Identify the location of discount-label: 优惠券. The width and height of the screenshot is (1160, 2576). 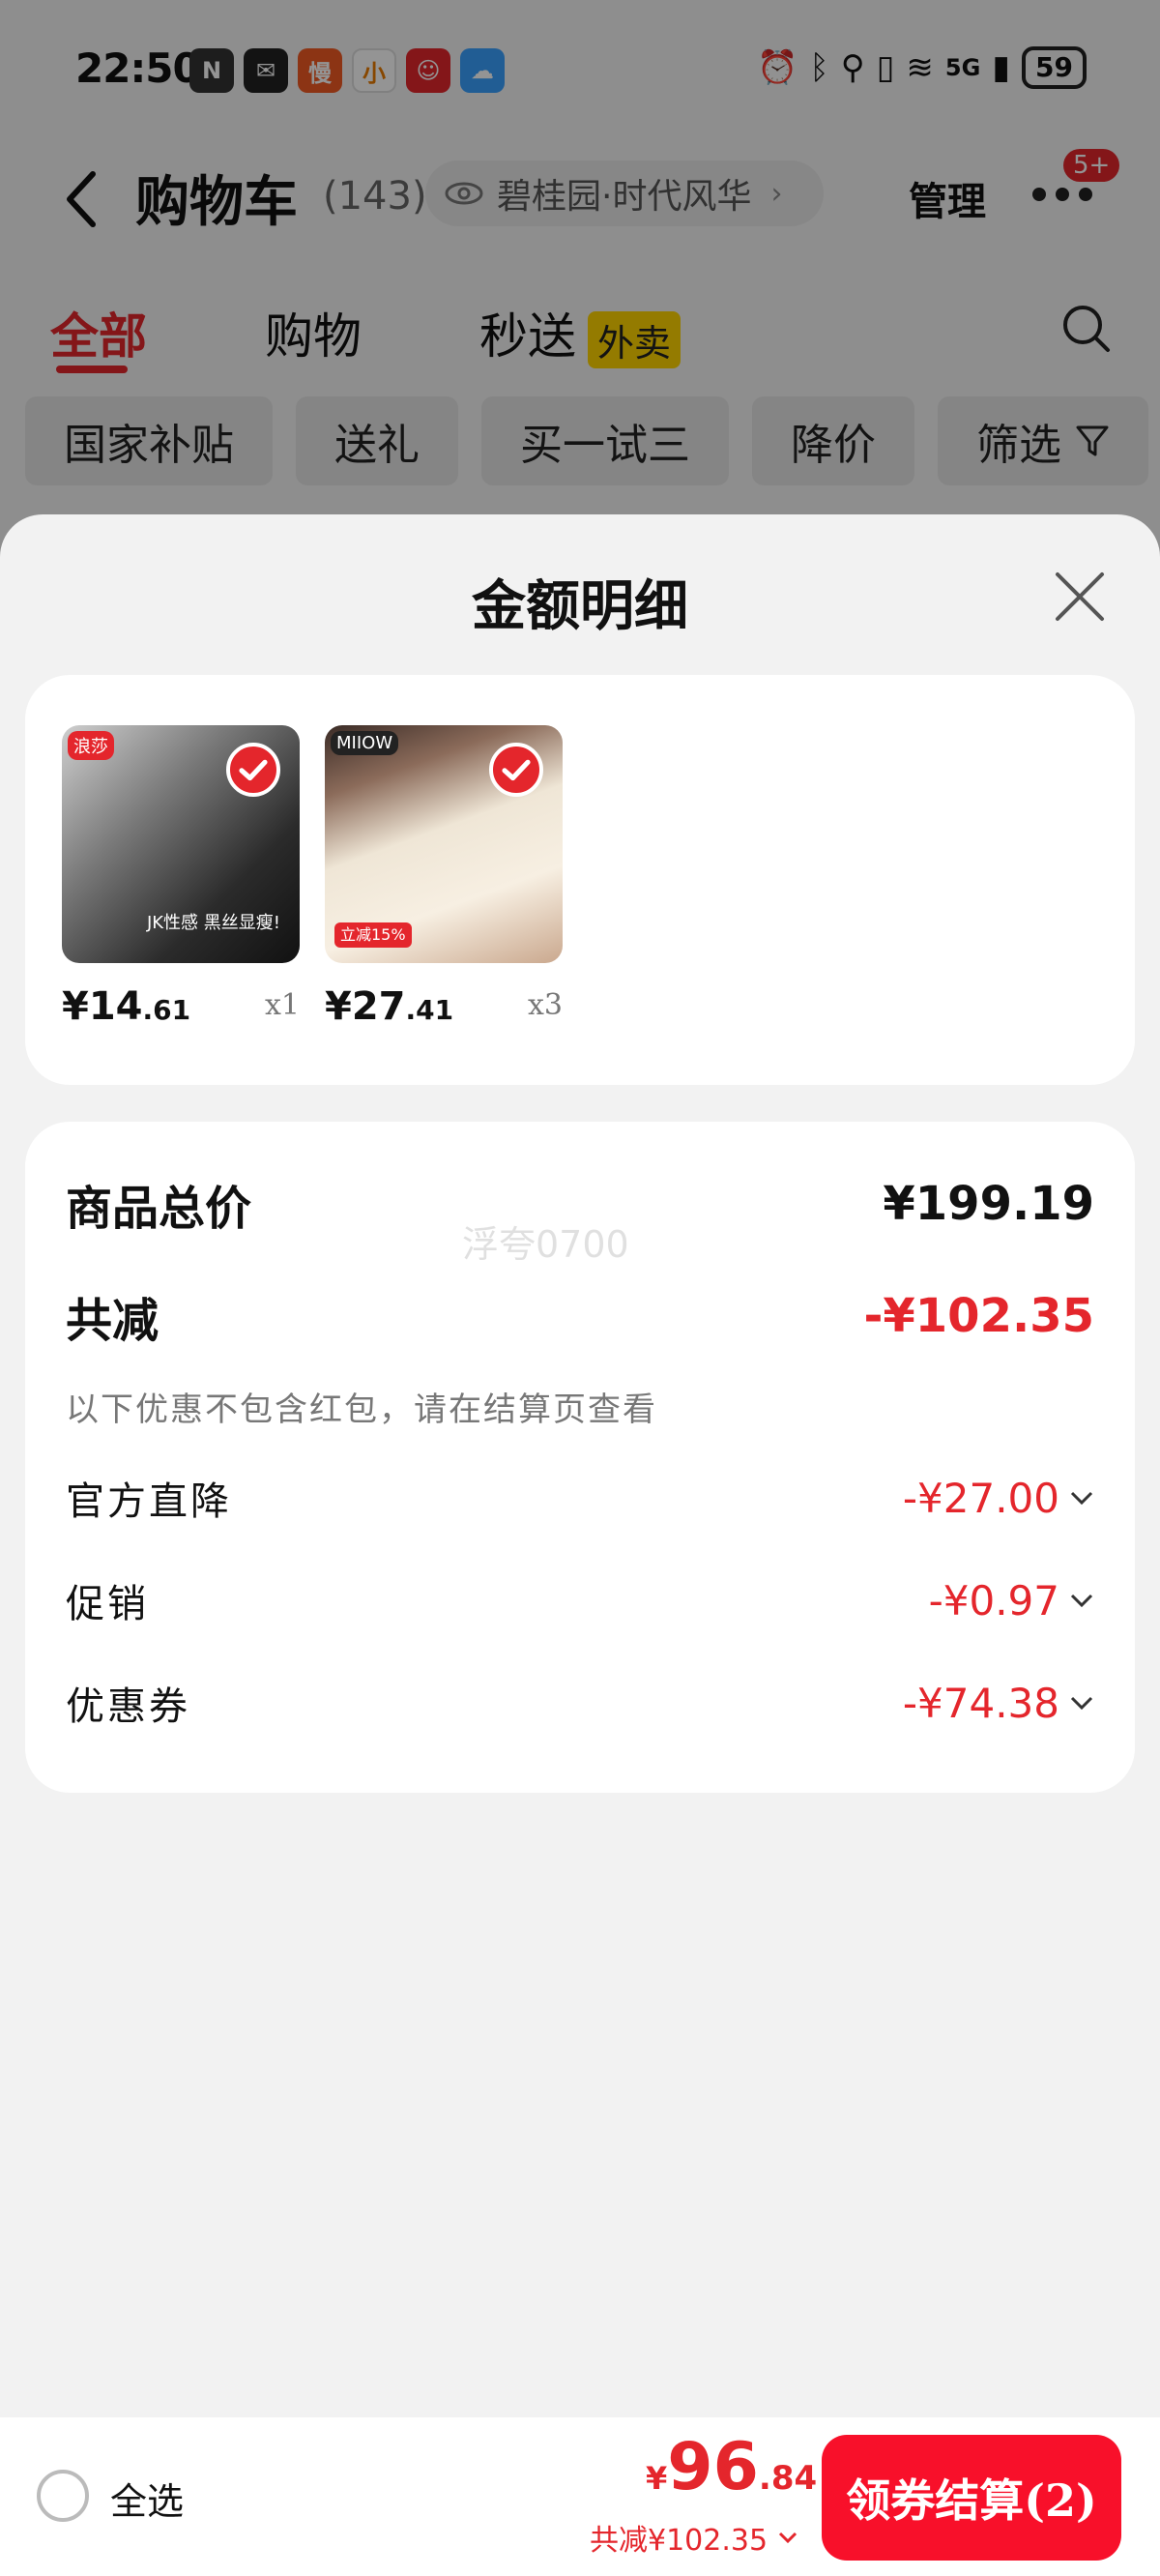
(128, 1706).